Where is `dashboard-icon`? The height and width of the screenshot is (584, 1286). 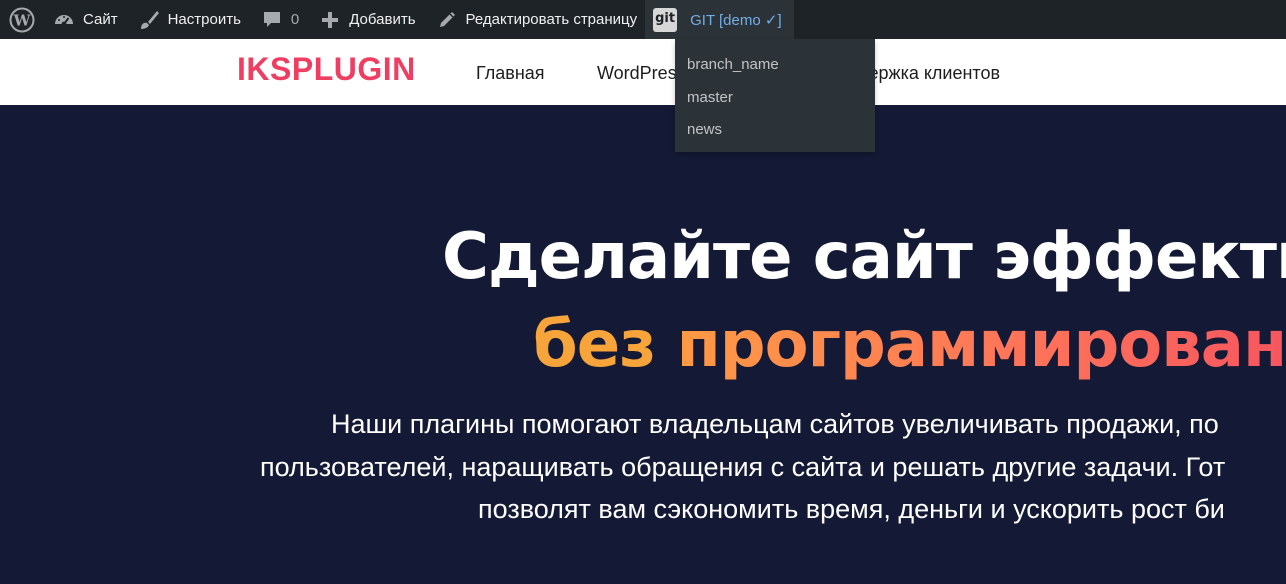
dashboard-icon is located at coordinates (64, 20).